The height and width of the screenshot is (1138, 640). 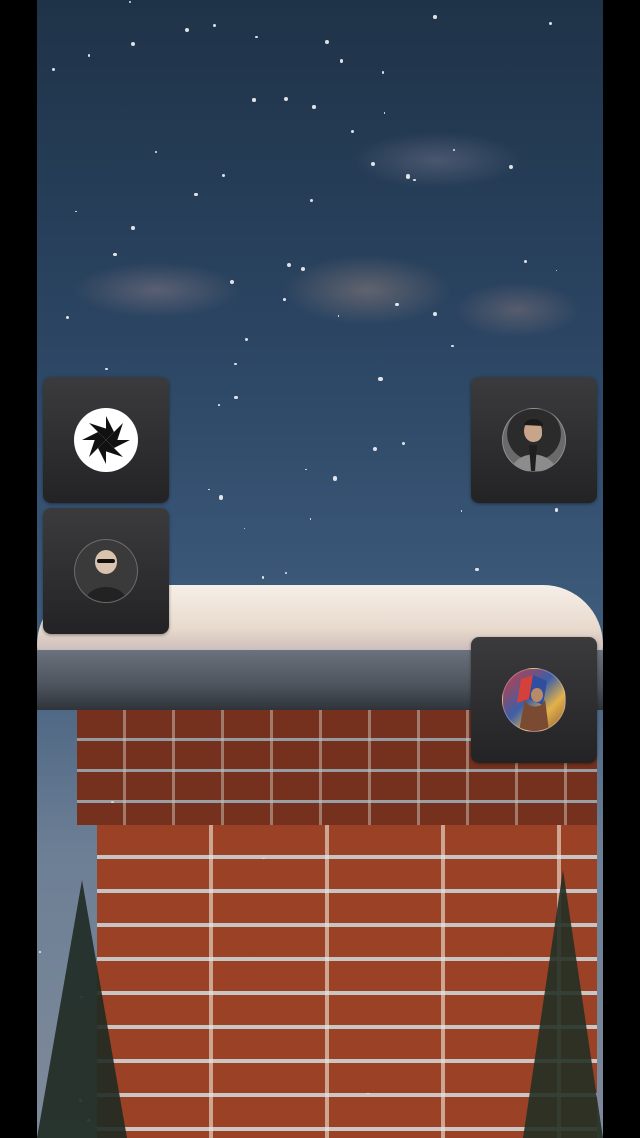 What do you see at coordinates (82, 1009) in the screenshot?
I see `pine-tree-left` at bounding box center [82, 1009].